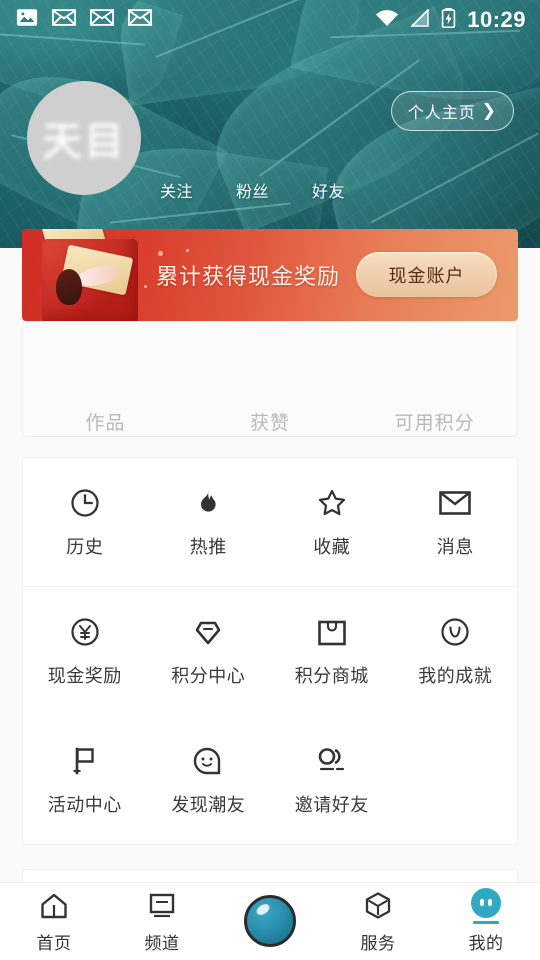  What do you see at coordinates (331, 805) in the screenshot?
I see `menu-item-invite-friends-label: 邀请好友` at bounding box center [331, 805].